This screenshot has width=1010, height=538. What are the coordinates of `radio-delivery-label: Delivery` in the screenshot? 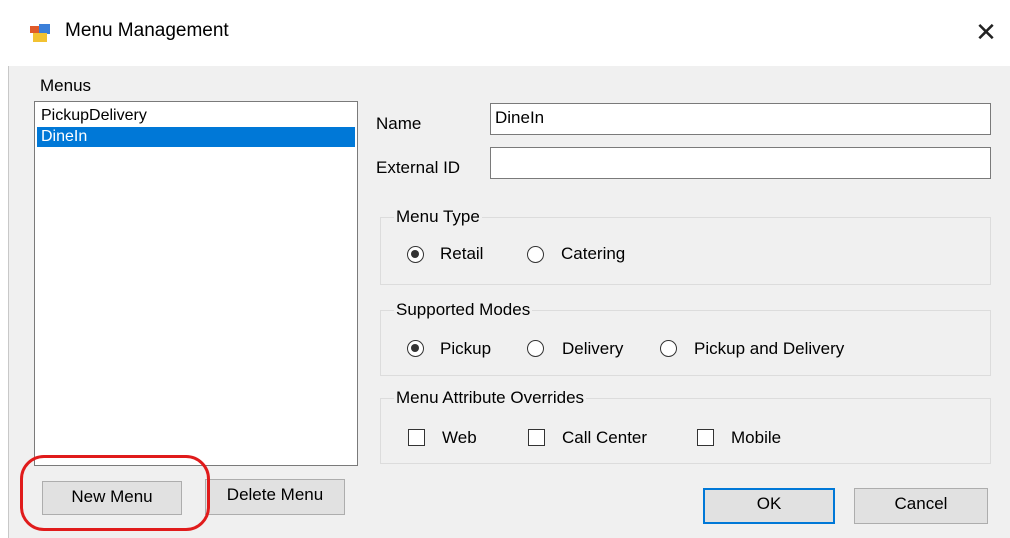 It's located at (593, 348).